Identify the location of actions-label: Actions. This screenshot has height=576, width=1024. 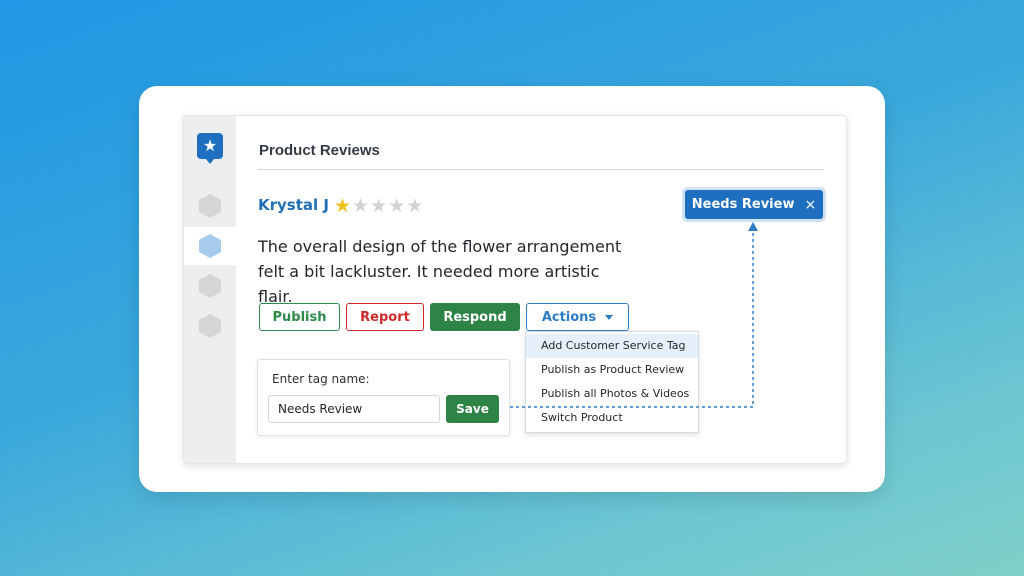
(569, 317).